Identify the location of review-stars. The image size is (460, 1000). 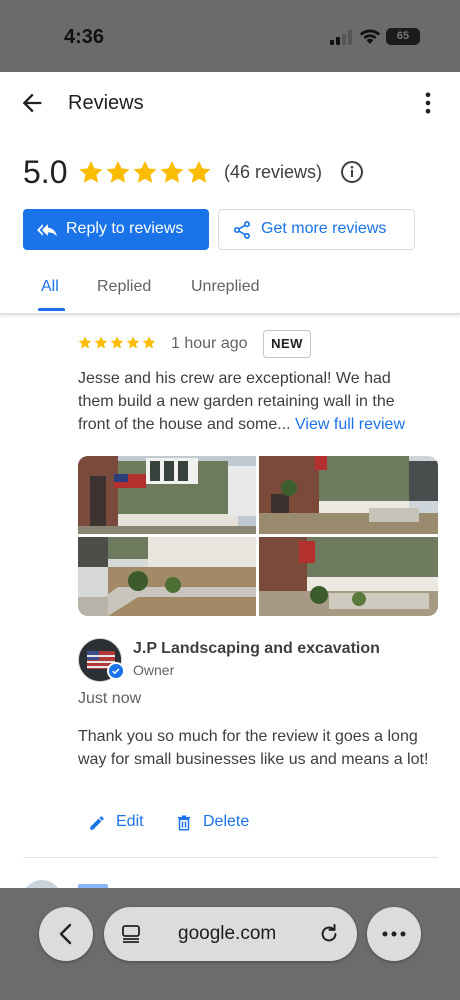
(117, 342).